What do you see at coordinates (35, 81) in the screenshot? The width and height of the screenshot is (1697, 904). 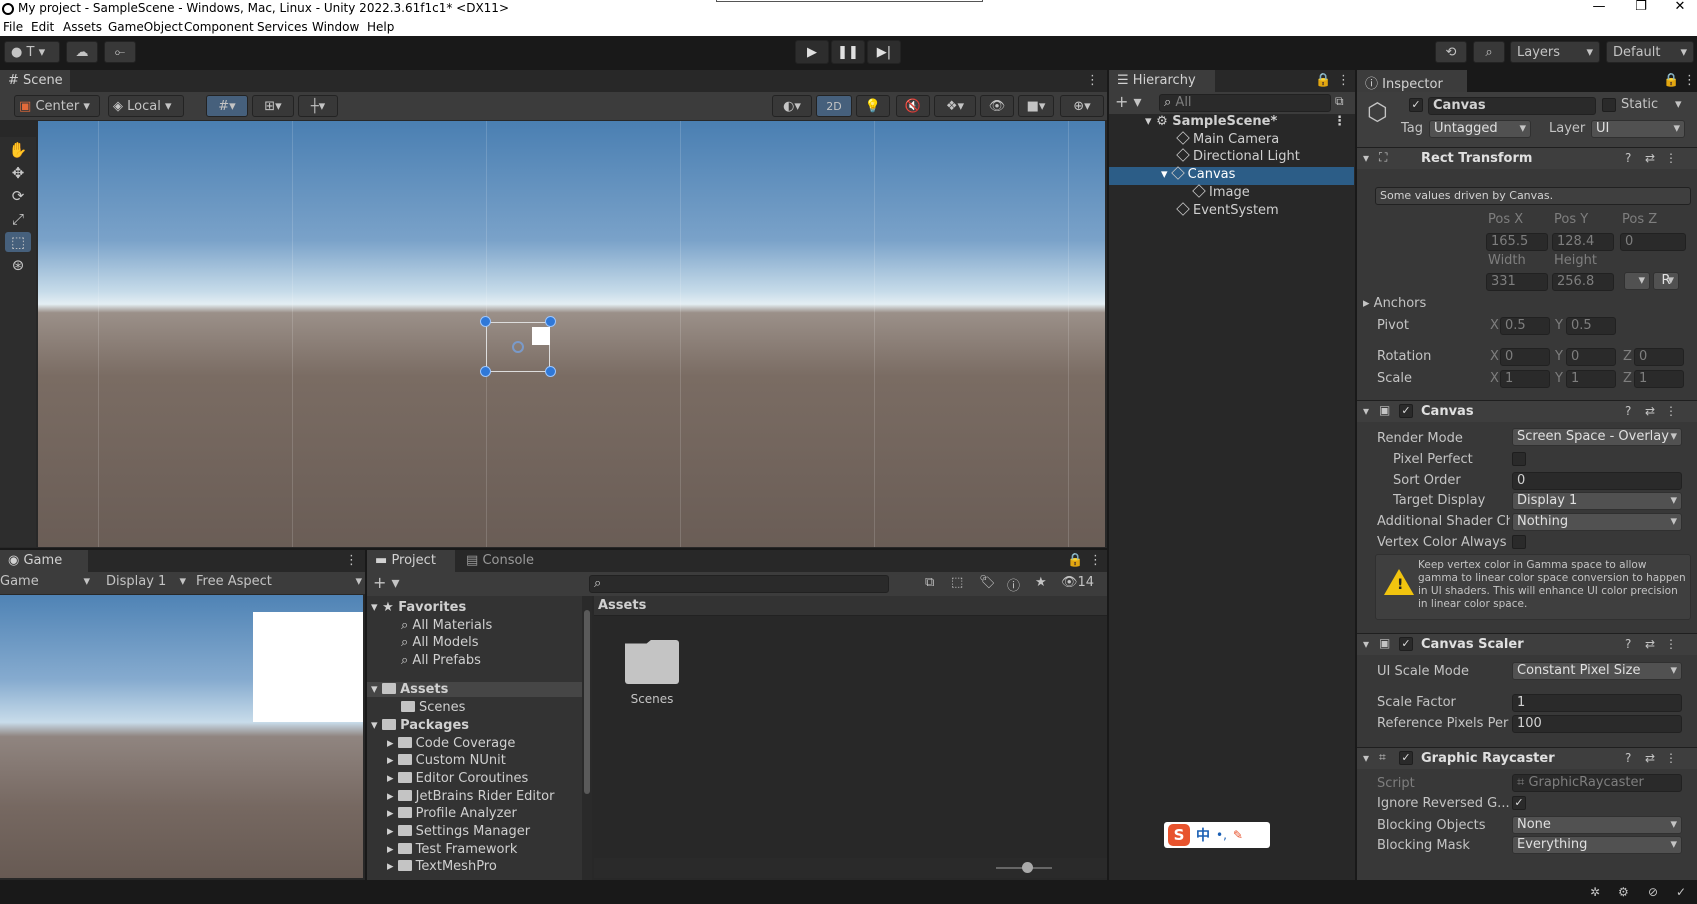 I see `tab-scene: # Scene` at bounding box center [35, 81].